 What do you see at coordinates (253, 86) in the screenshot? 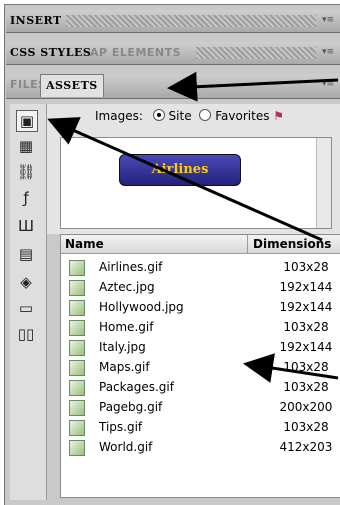
I see `arrow-to-assets-tab` at bounding box center [253, 86].